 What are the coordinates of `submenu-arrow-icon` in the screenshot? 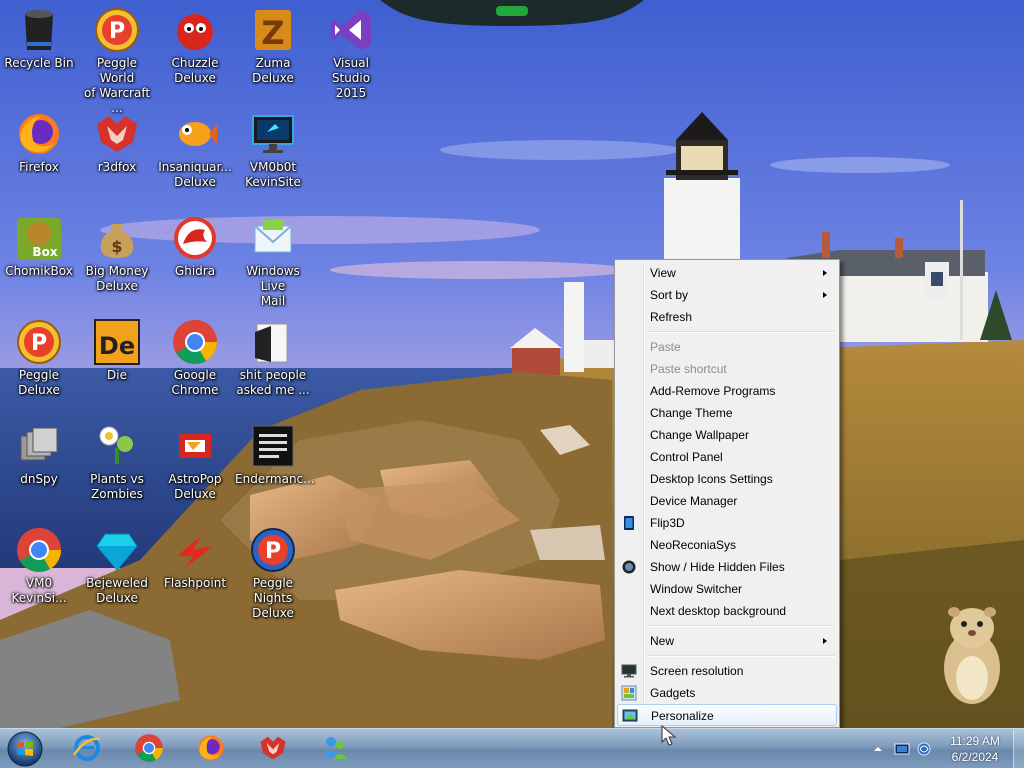 It's located at (825, 273).